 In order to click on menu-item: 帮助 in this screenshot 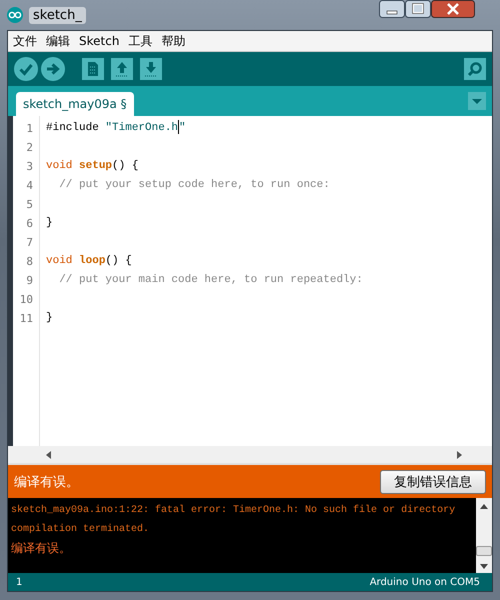, I will do `click(173, 41)`.